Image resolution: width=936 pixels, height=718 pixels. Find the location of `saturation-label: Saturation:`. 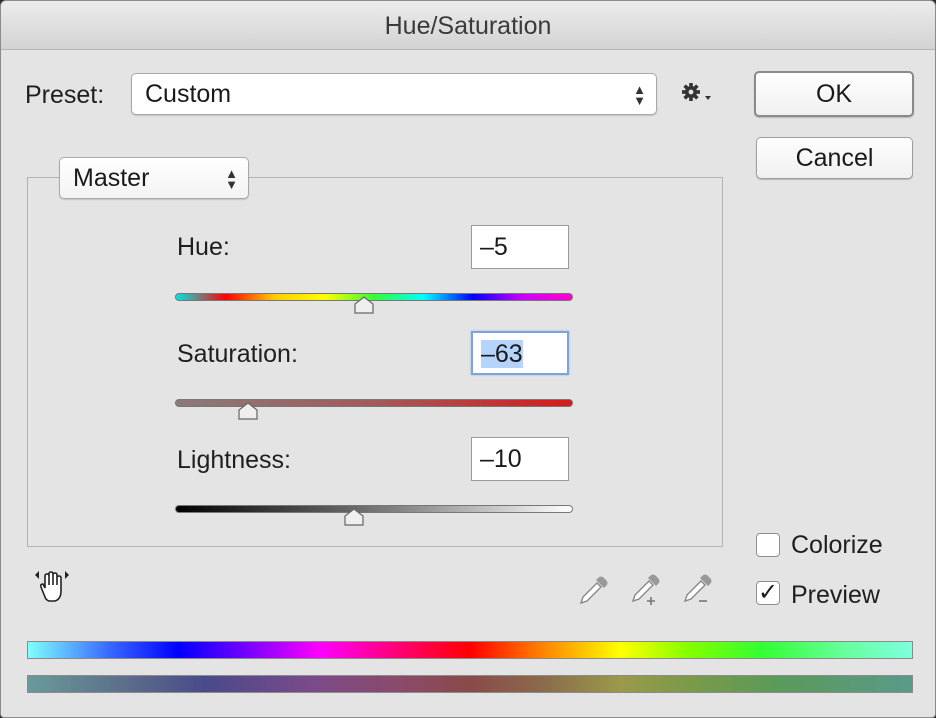

saturation-label: Saturation: is located at coordinates (237, 354).